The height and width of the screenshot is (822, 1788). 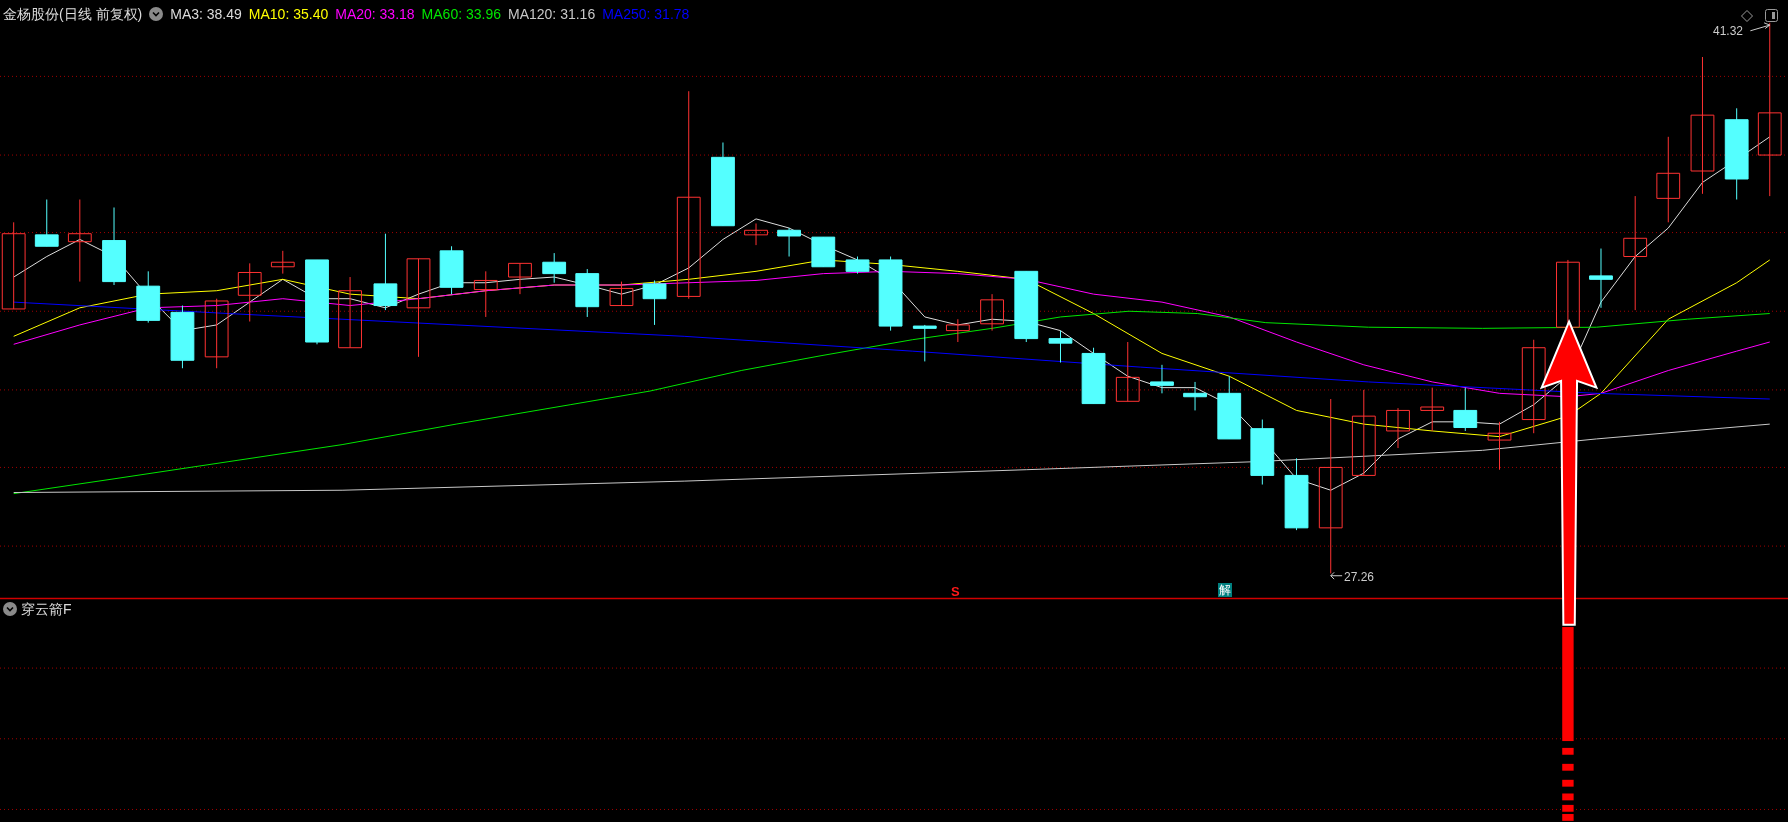 What do you see at coordinates (461, 14) in the screenshot?
I see `moving-average-label: MA60: 33.96` at bounding box center [461, 14].